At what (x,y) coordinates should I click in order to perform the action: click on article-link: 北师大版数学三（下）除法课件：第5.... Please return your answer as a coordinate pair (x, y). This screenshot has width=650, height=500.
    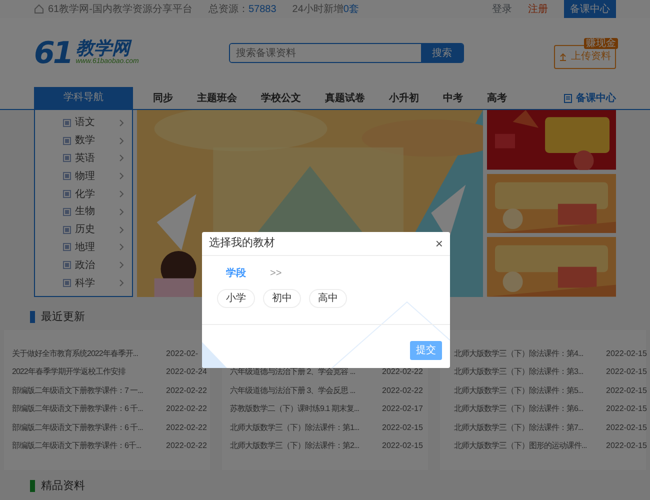
    Looking at the image, I should click on (528, 390).